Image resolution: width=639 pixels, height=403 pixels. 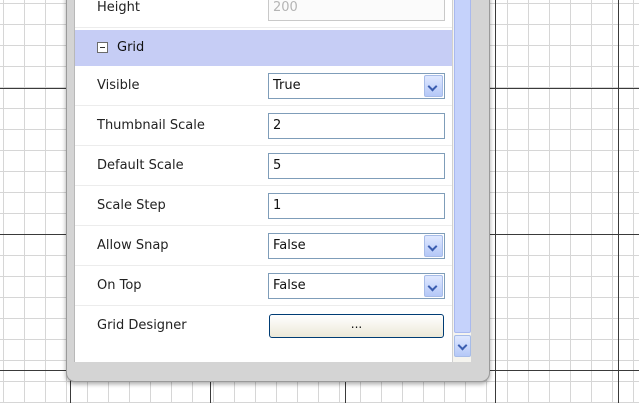 What do you see at coordinates (287, 85) in the screenshot?
I see `property-value: True` at bounding box center [287, 85].